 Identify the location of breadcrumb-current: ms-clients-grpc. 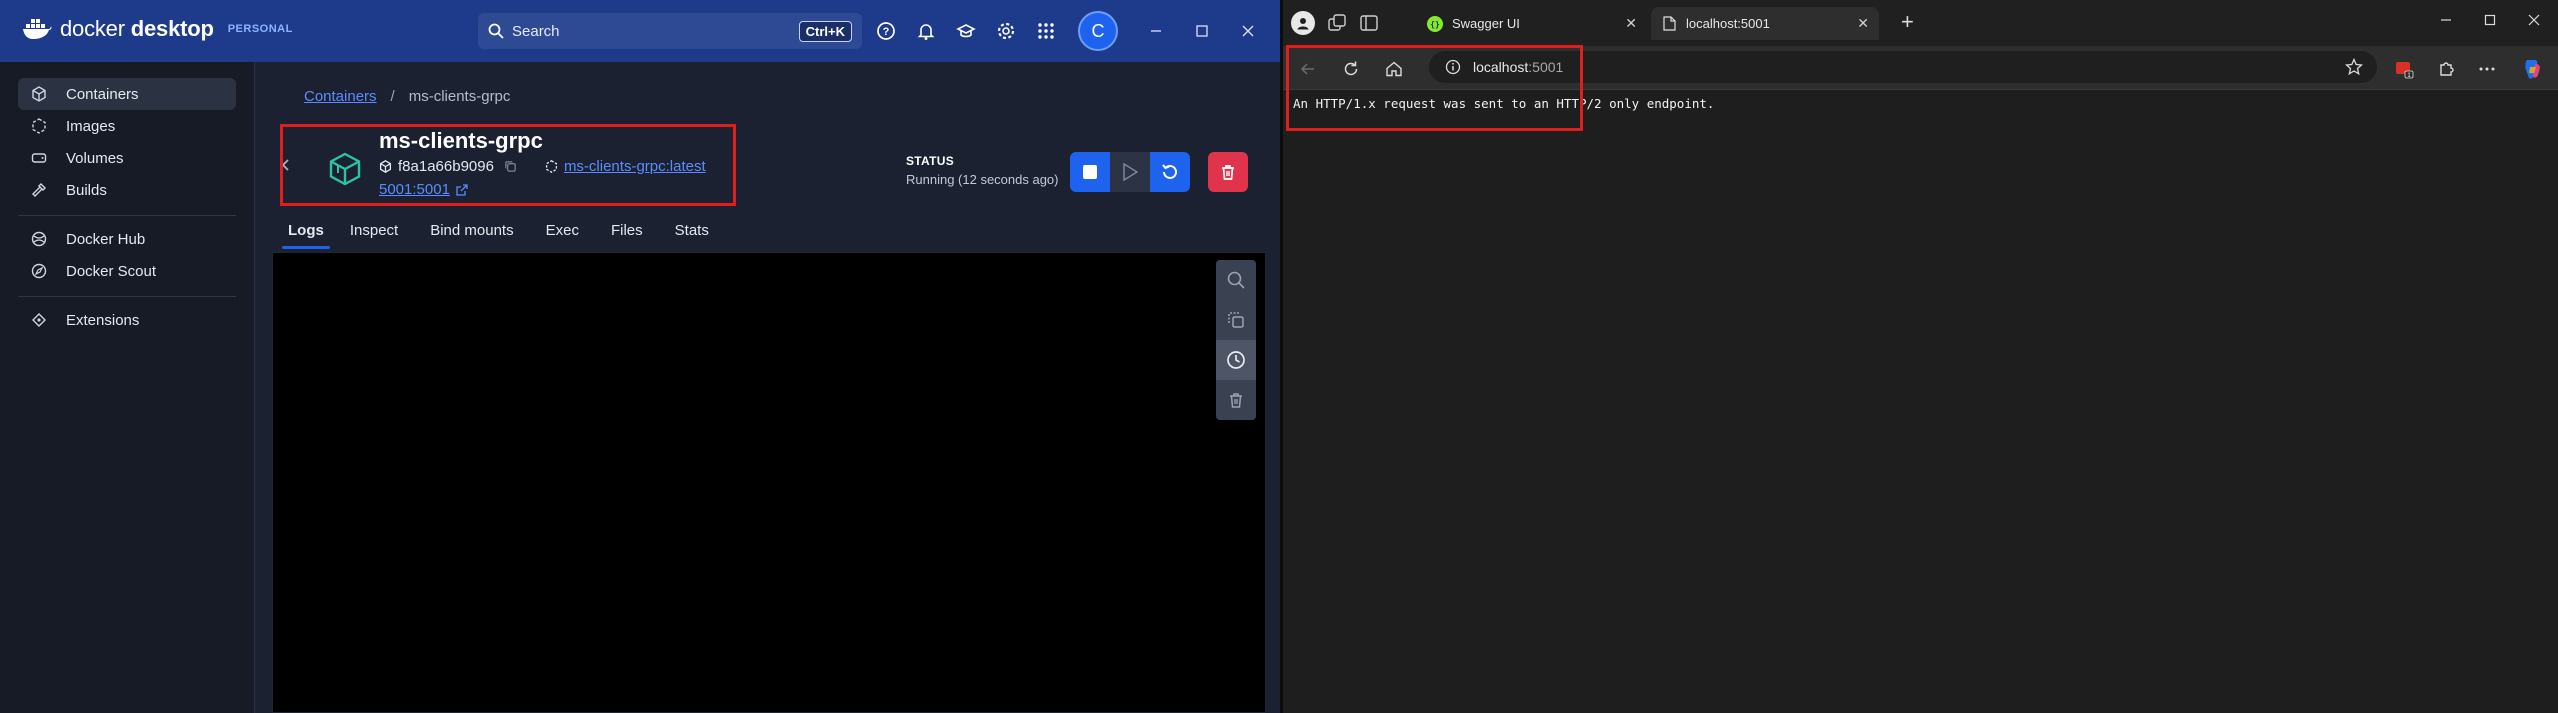
(459, 96).